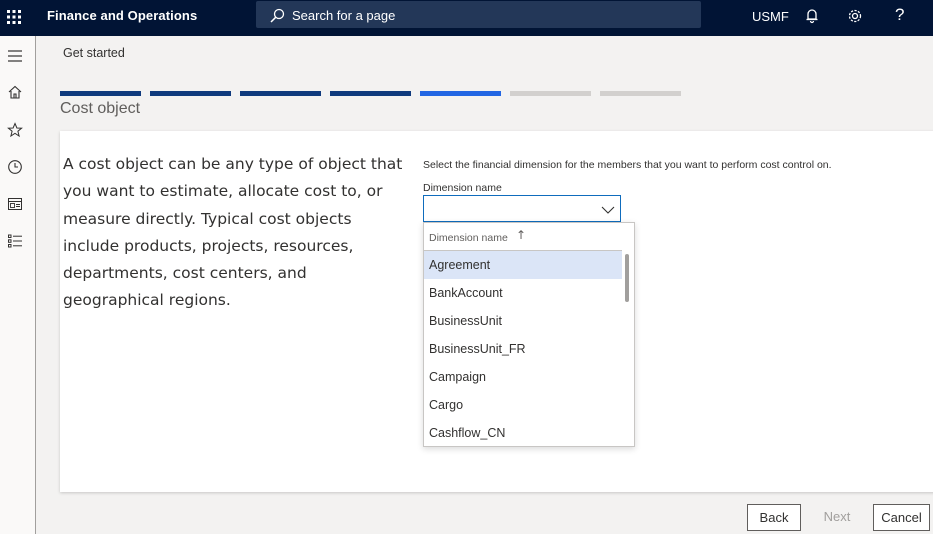 The height and width of the screenshot is (534, 933). Describe the element at coordinates (770, 16) in the screenshot. I see `company-picker: USMF` at that location.